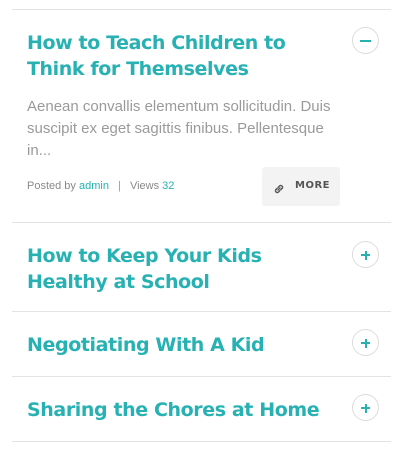 Image resolution: width=400 pixels, height=451 pixels. Describe the element at coordinates (94, 186) in the screenshot. I see `author-link: admin` at that location.